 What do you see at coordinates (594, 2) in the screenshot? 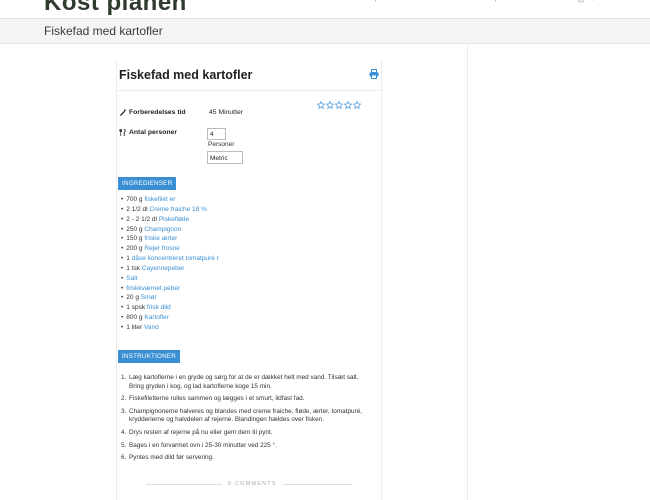
I see `search-icon: ⌕` at bounding box center [594, 2].